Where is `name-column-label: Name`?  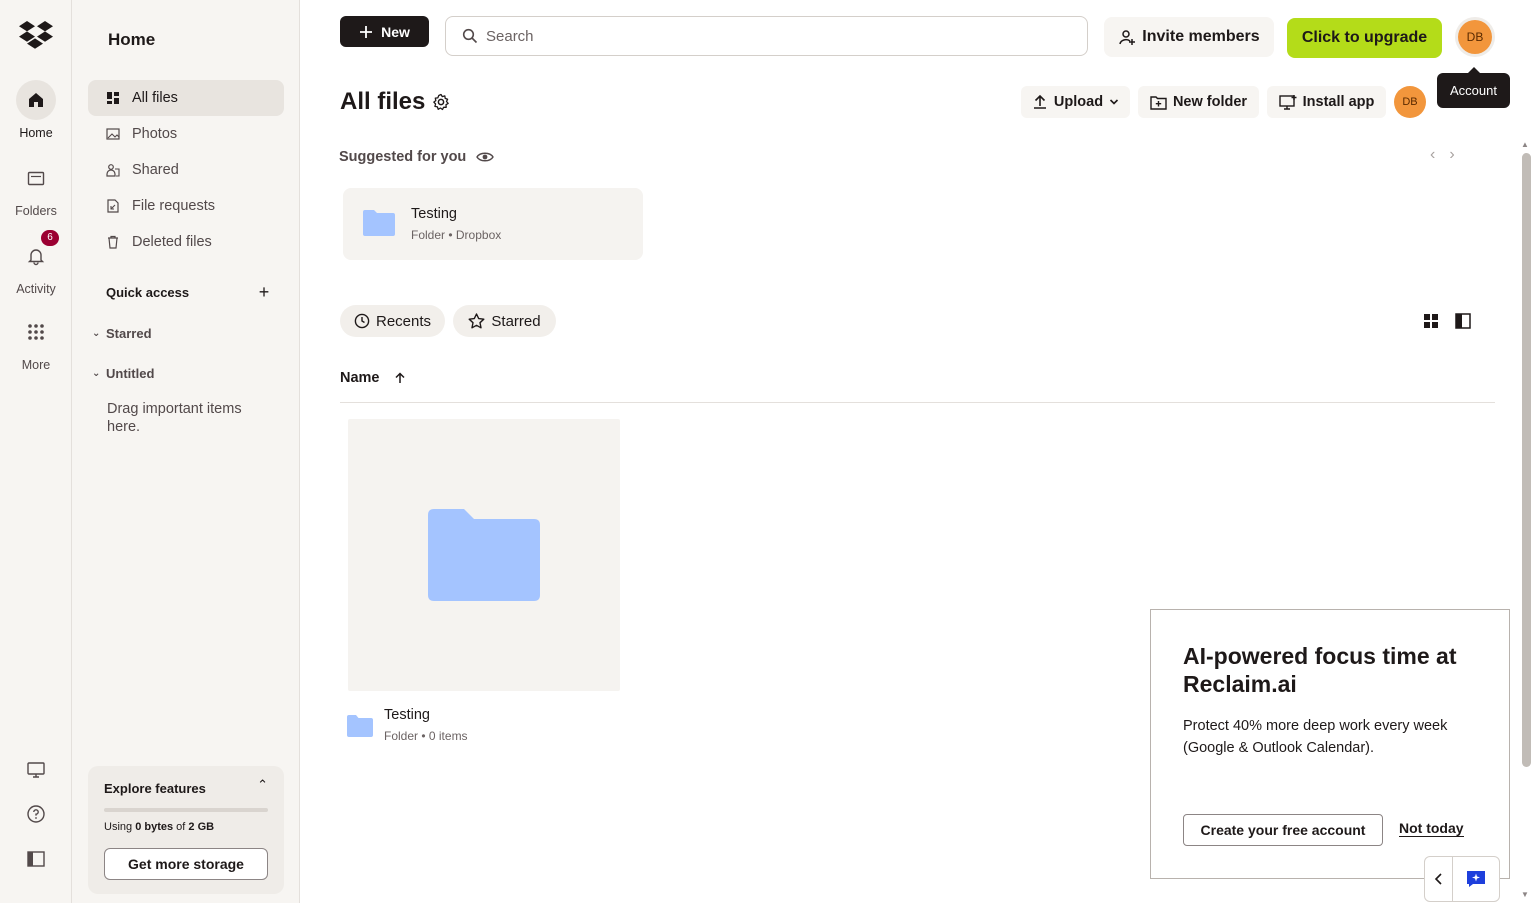
name-column-label: Name is located at coordinates (360, 378).